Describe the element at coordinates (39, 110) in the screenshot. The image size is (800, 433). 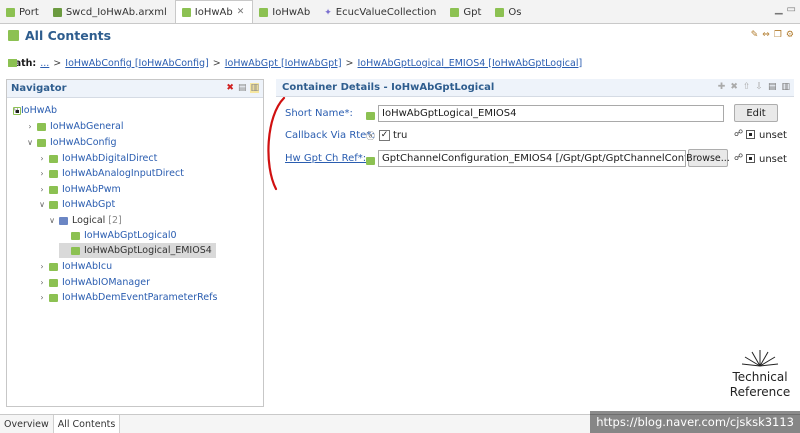
I see `tree-item-label: IoHwAb` at that location.